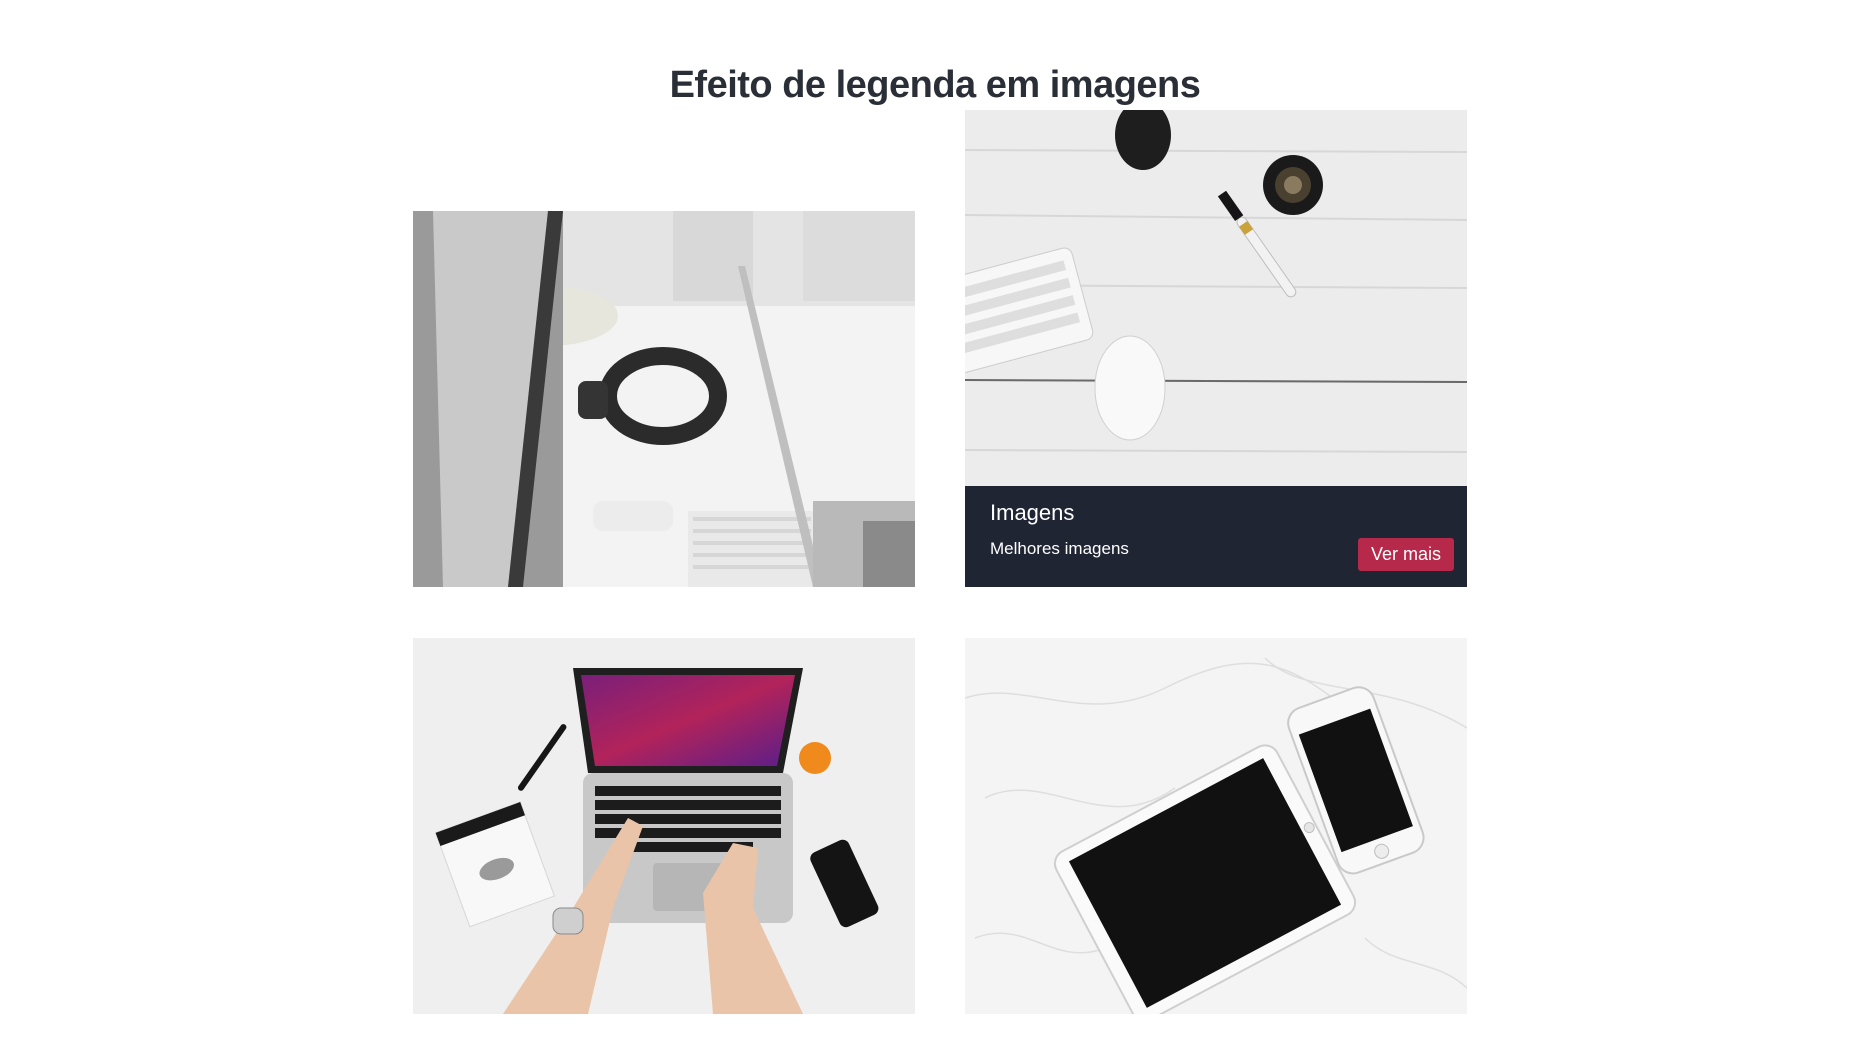 This screenshot has height=1048, width=1870. I want to click on gallery-card-laptop-hands, so click(664, 826).